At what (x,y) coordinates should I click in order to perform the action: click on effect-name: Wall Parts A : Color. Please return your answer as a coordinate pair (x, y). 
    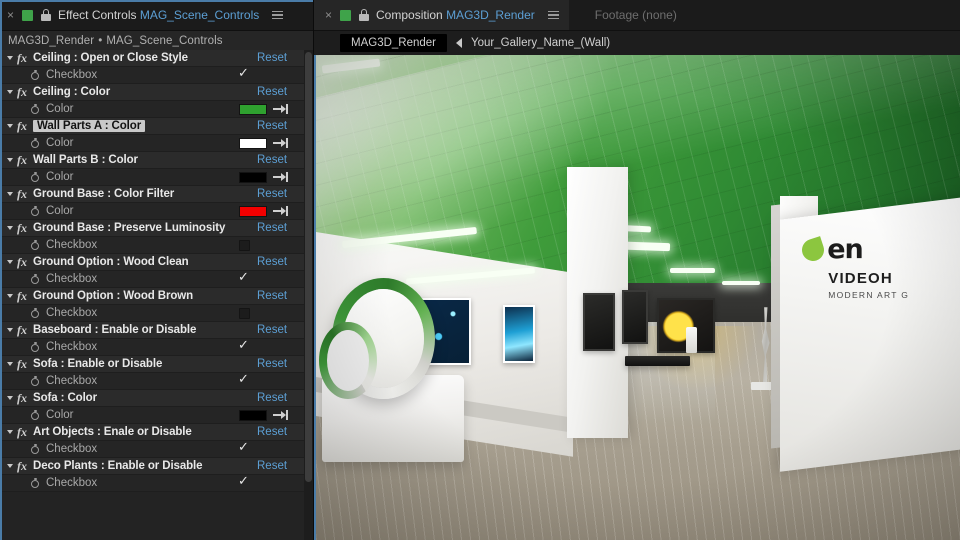
    Looking at the image, I should click on (89, 126).